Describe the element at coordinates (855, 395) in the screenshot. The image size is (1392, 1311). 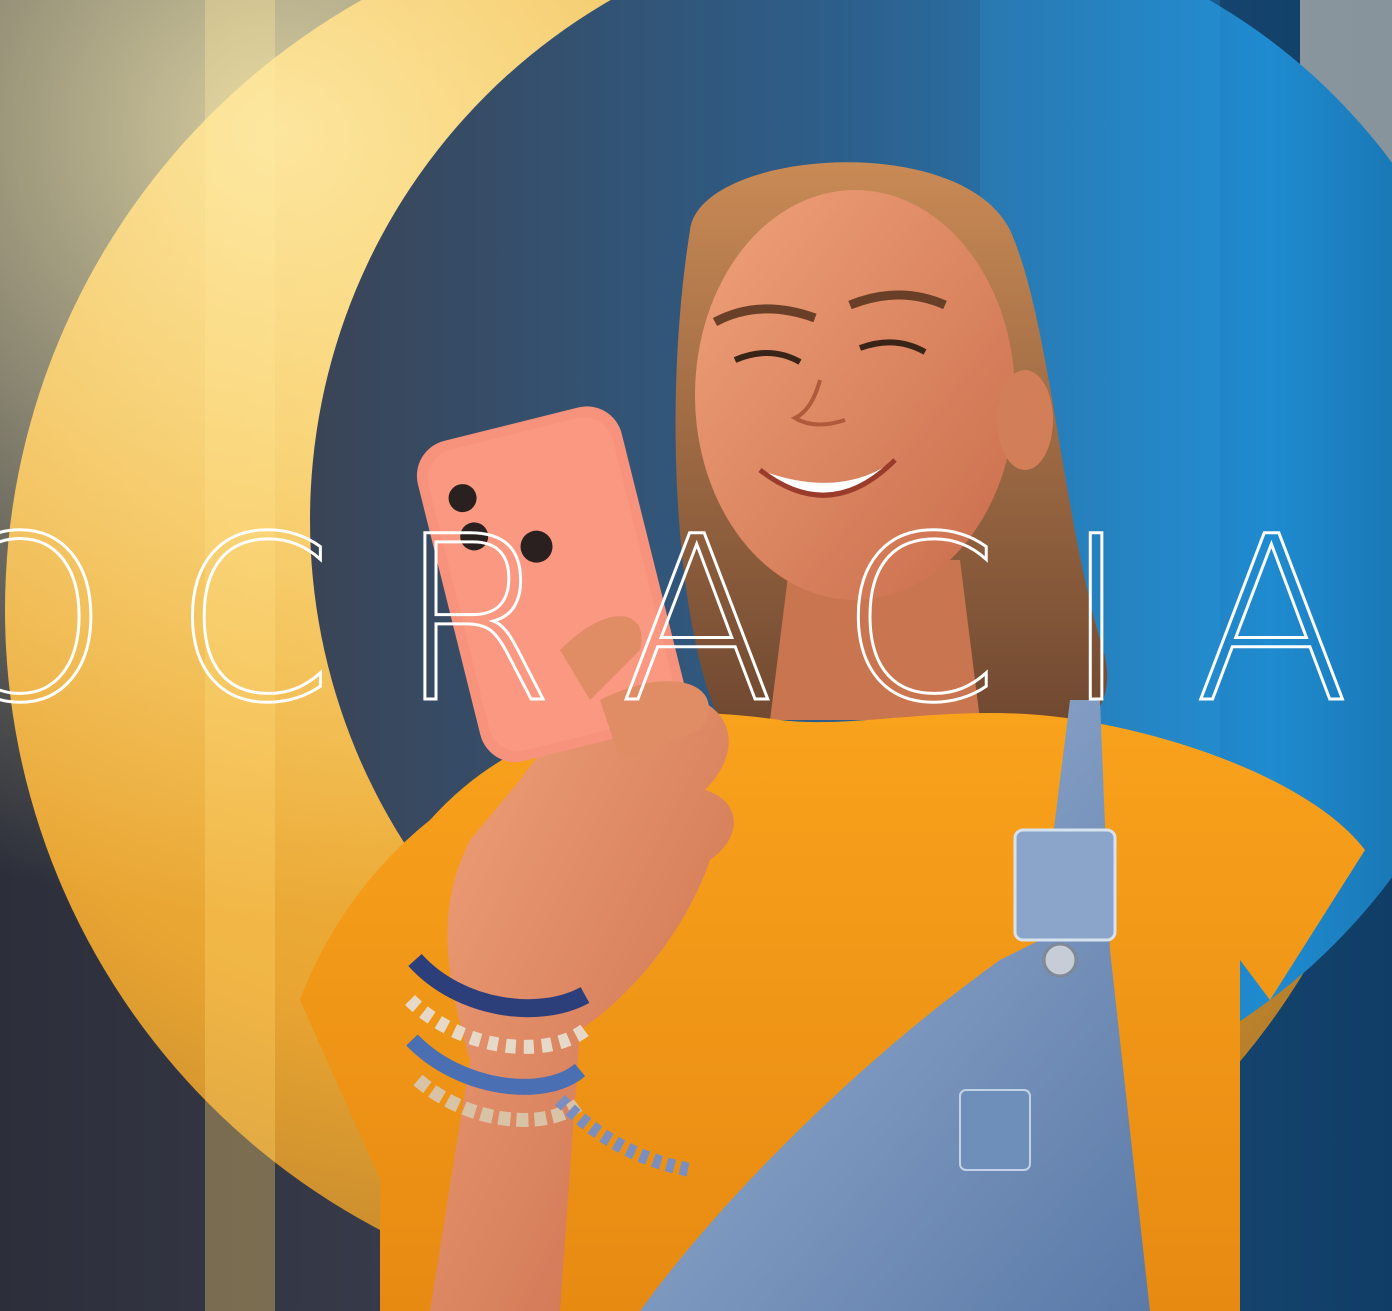
I see `face` at that location.